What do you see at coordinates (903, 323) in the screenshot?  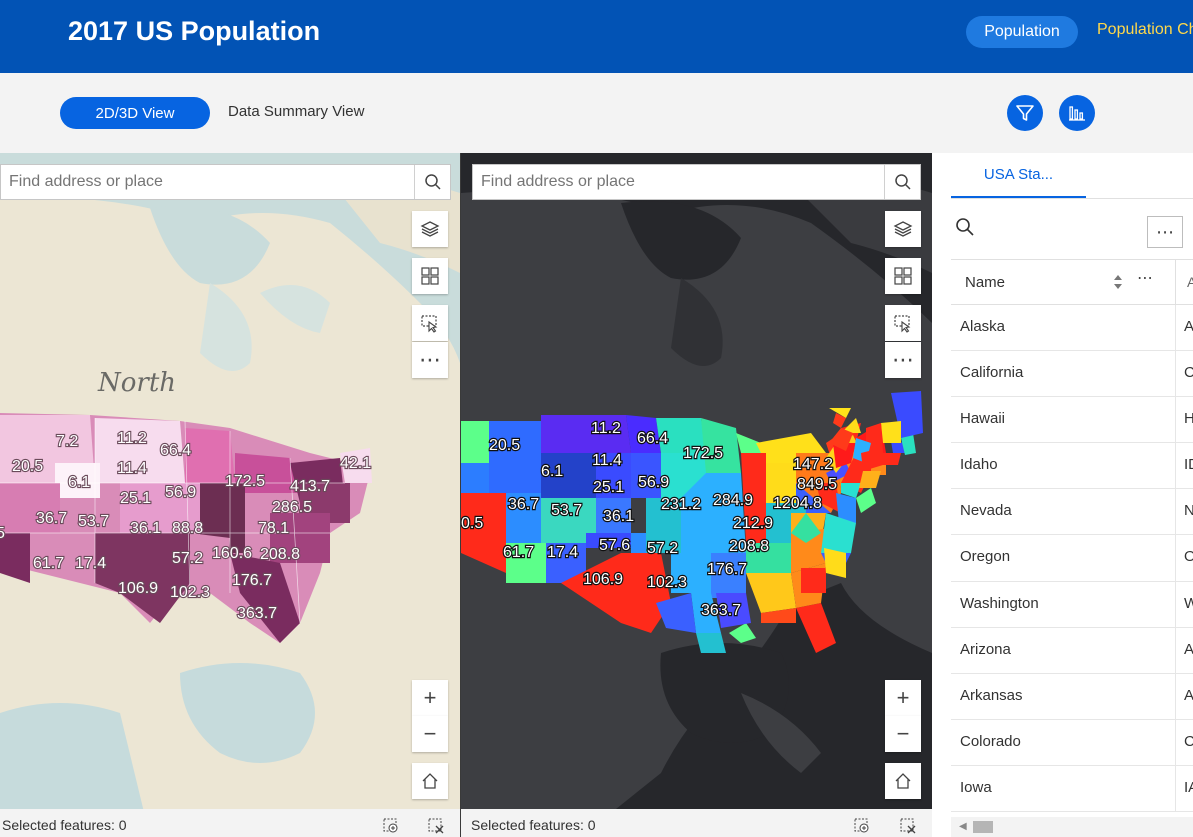 I see `right-select-button` at bounding box center [903, 323].